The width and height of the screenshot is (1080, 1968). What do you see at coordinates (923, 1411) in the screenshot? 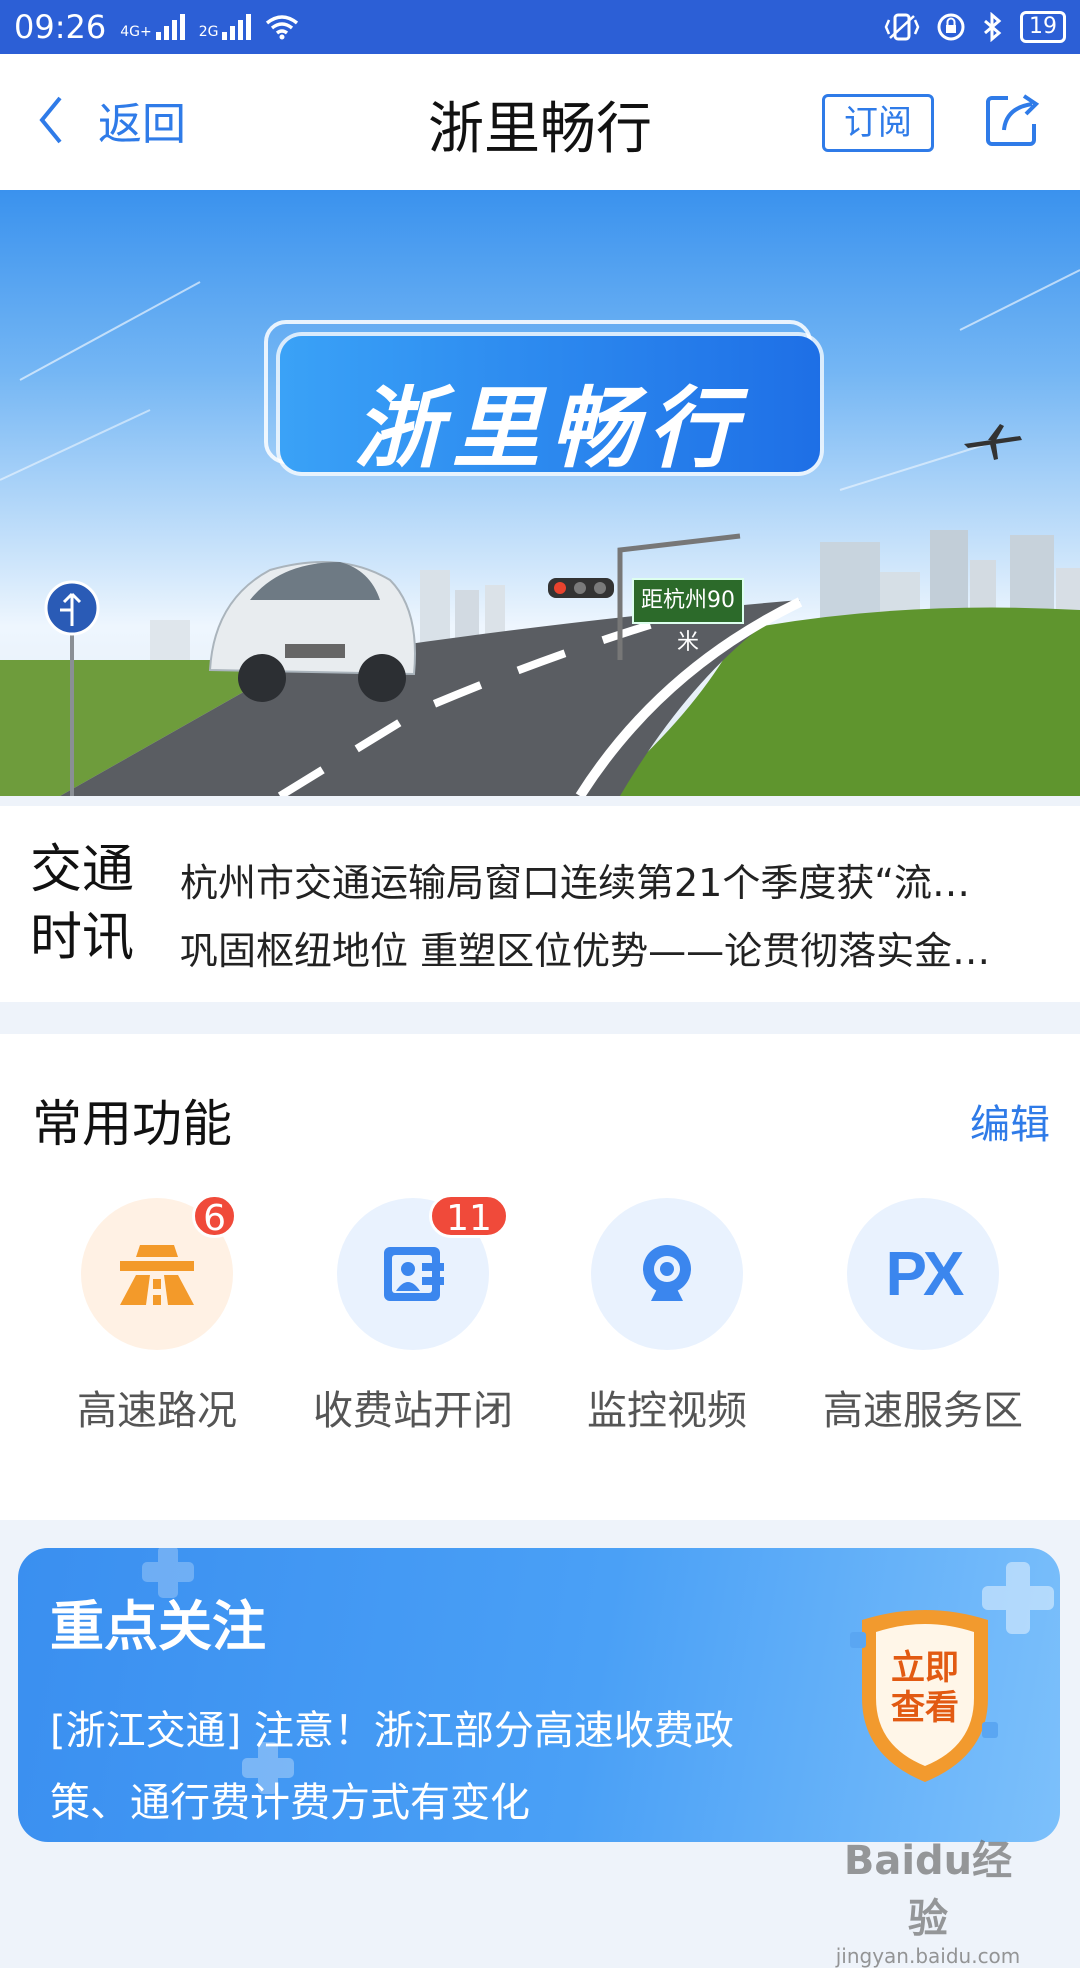
I see `function-label: 高速服务区` at bounding box center [923, 1411].